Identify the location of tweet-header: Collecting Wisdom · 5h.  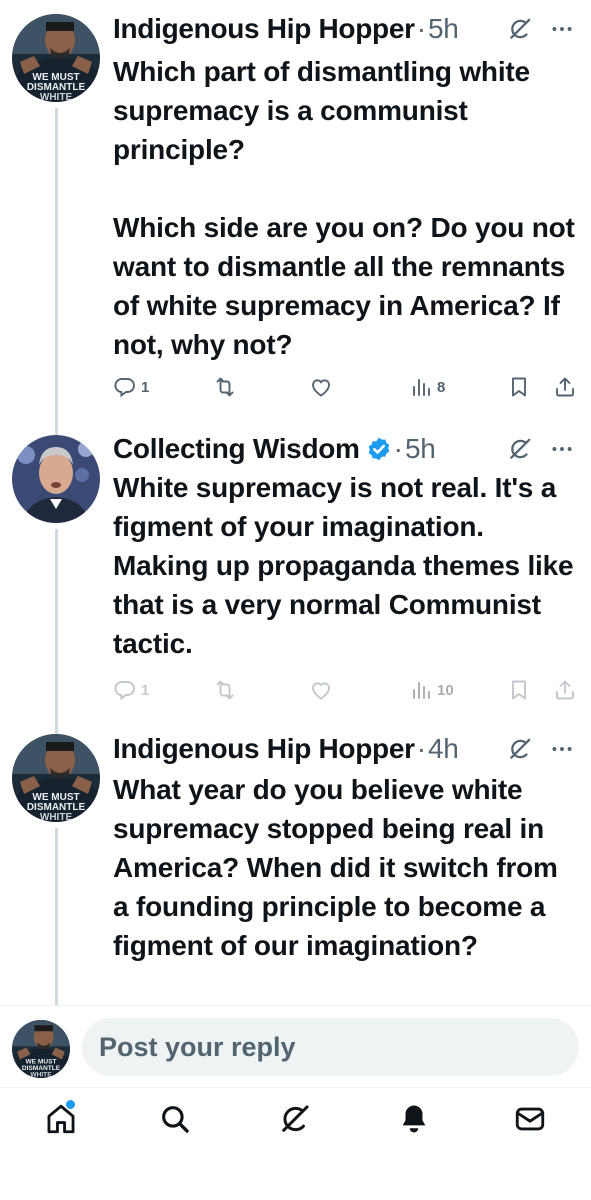
(344, 449).